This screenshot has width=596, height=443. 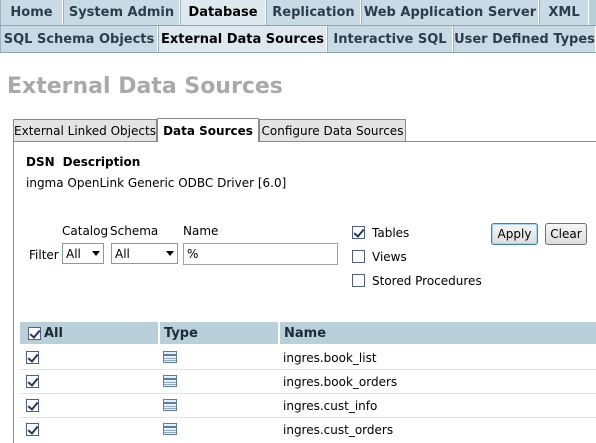 I want to click on nav-tab-home: Home, so click(x=31, y=12).